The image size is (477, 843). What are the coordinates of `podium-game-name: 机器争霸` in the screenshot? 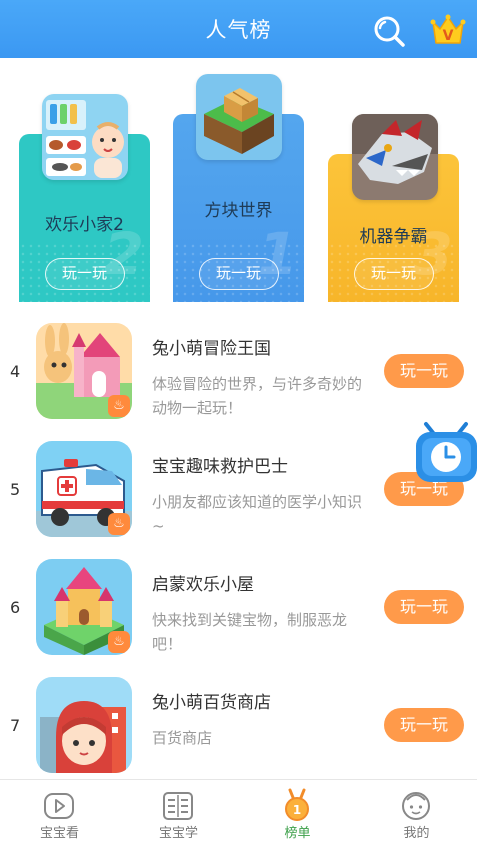 It's located at (393, 237).